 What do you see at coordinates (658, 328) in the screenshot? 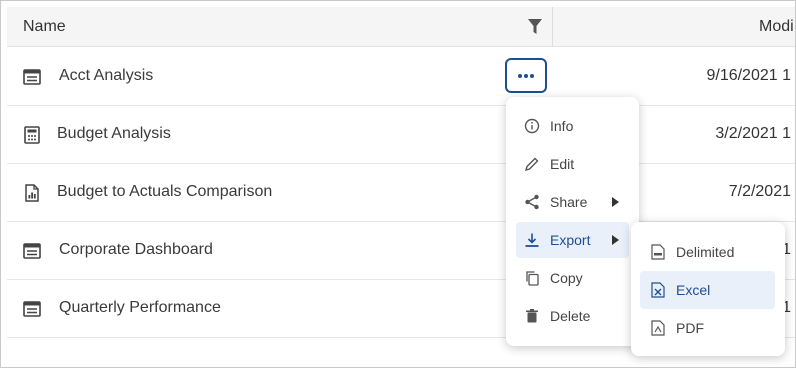
I see `pdf-file-icon` at bounding box center [658, 328].